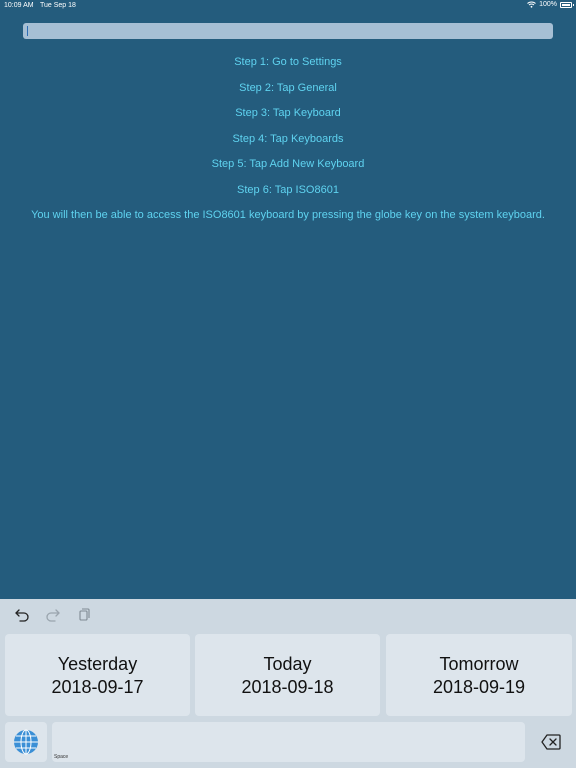  I want to click on tomorrow-key: Tomorrow 2018-09-19, so click(479, 675).